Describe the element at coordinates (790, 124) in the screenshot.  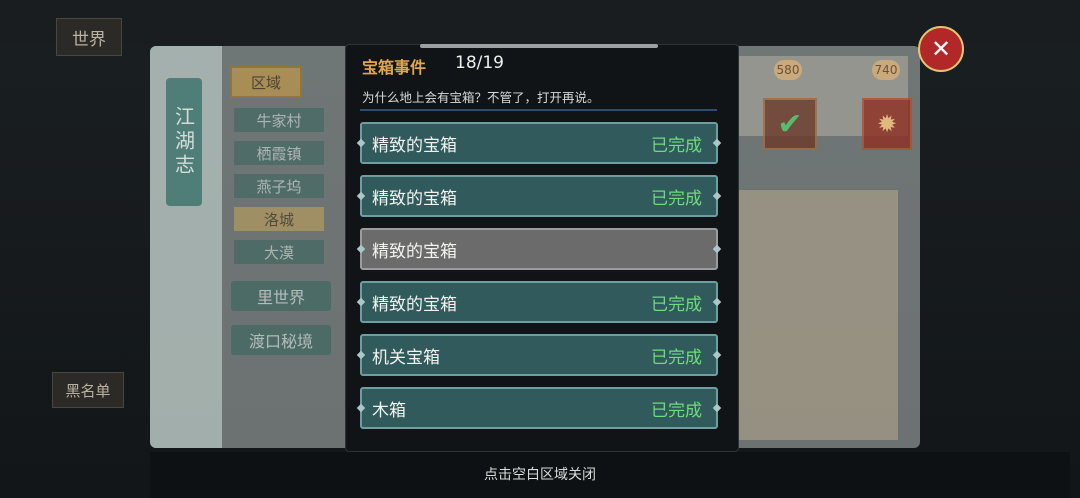
I see `reward-claimed-icon: ✔` at that location.